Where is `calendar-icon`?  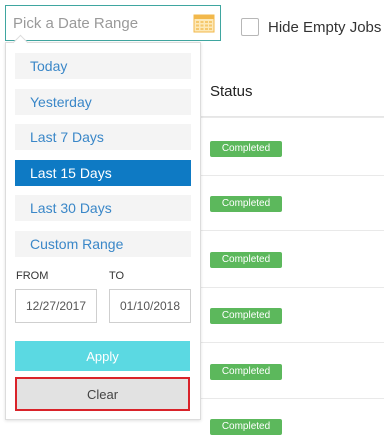
calendar-icon is located at coordinates (204, 23).